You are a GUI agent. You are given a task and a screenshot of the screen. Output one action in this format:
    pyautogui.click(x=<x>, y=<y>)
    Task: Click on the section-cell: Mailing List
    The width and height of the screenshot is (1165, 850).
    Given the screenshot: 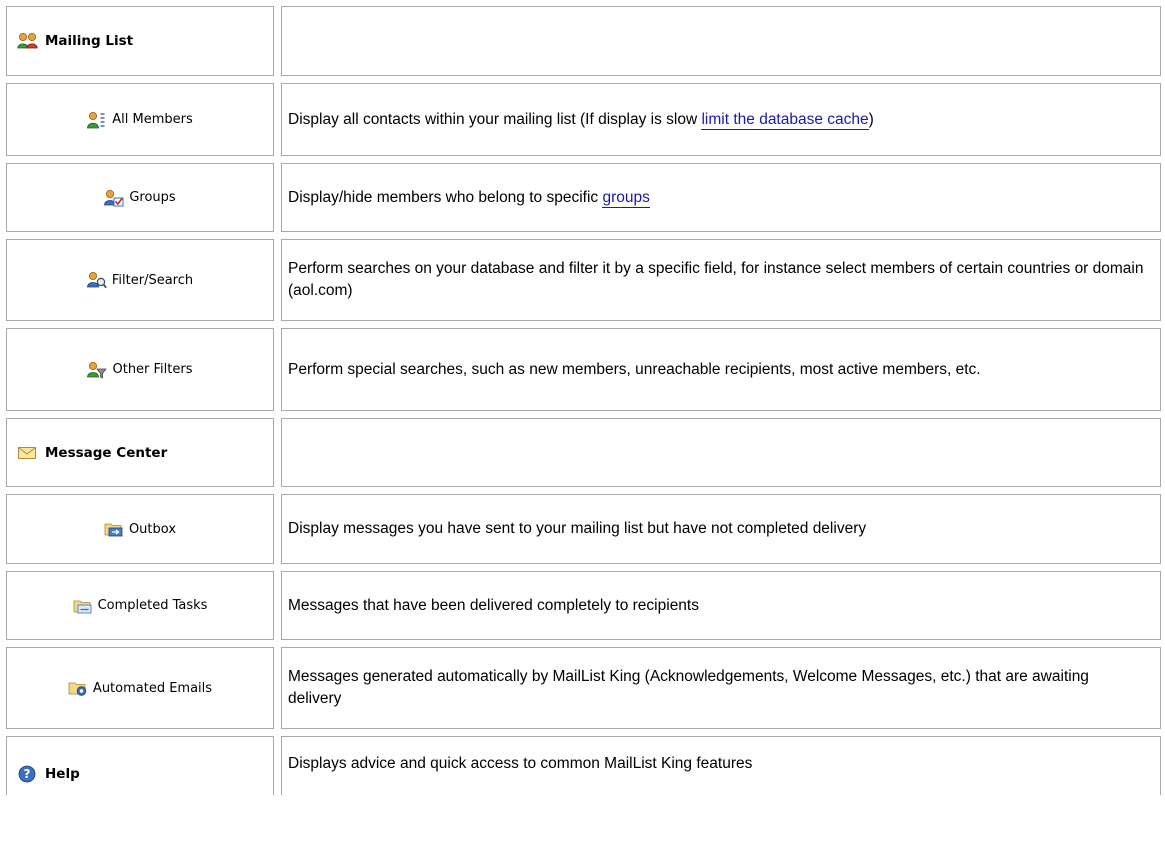 What is the action you would take?
    pyautogui.click(x=140, y=41)
    